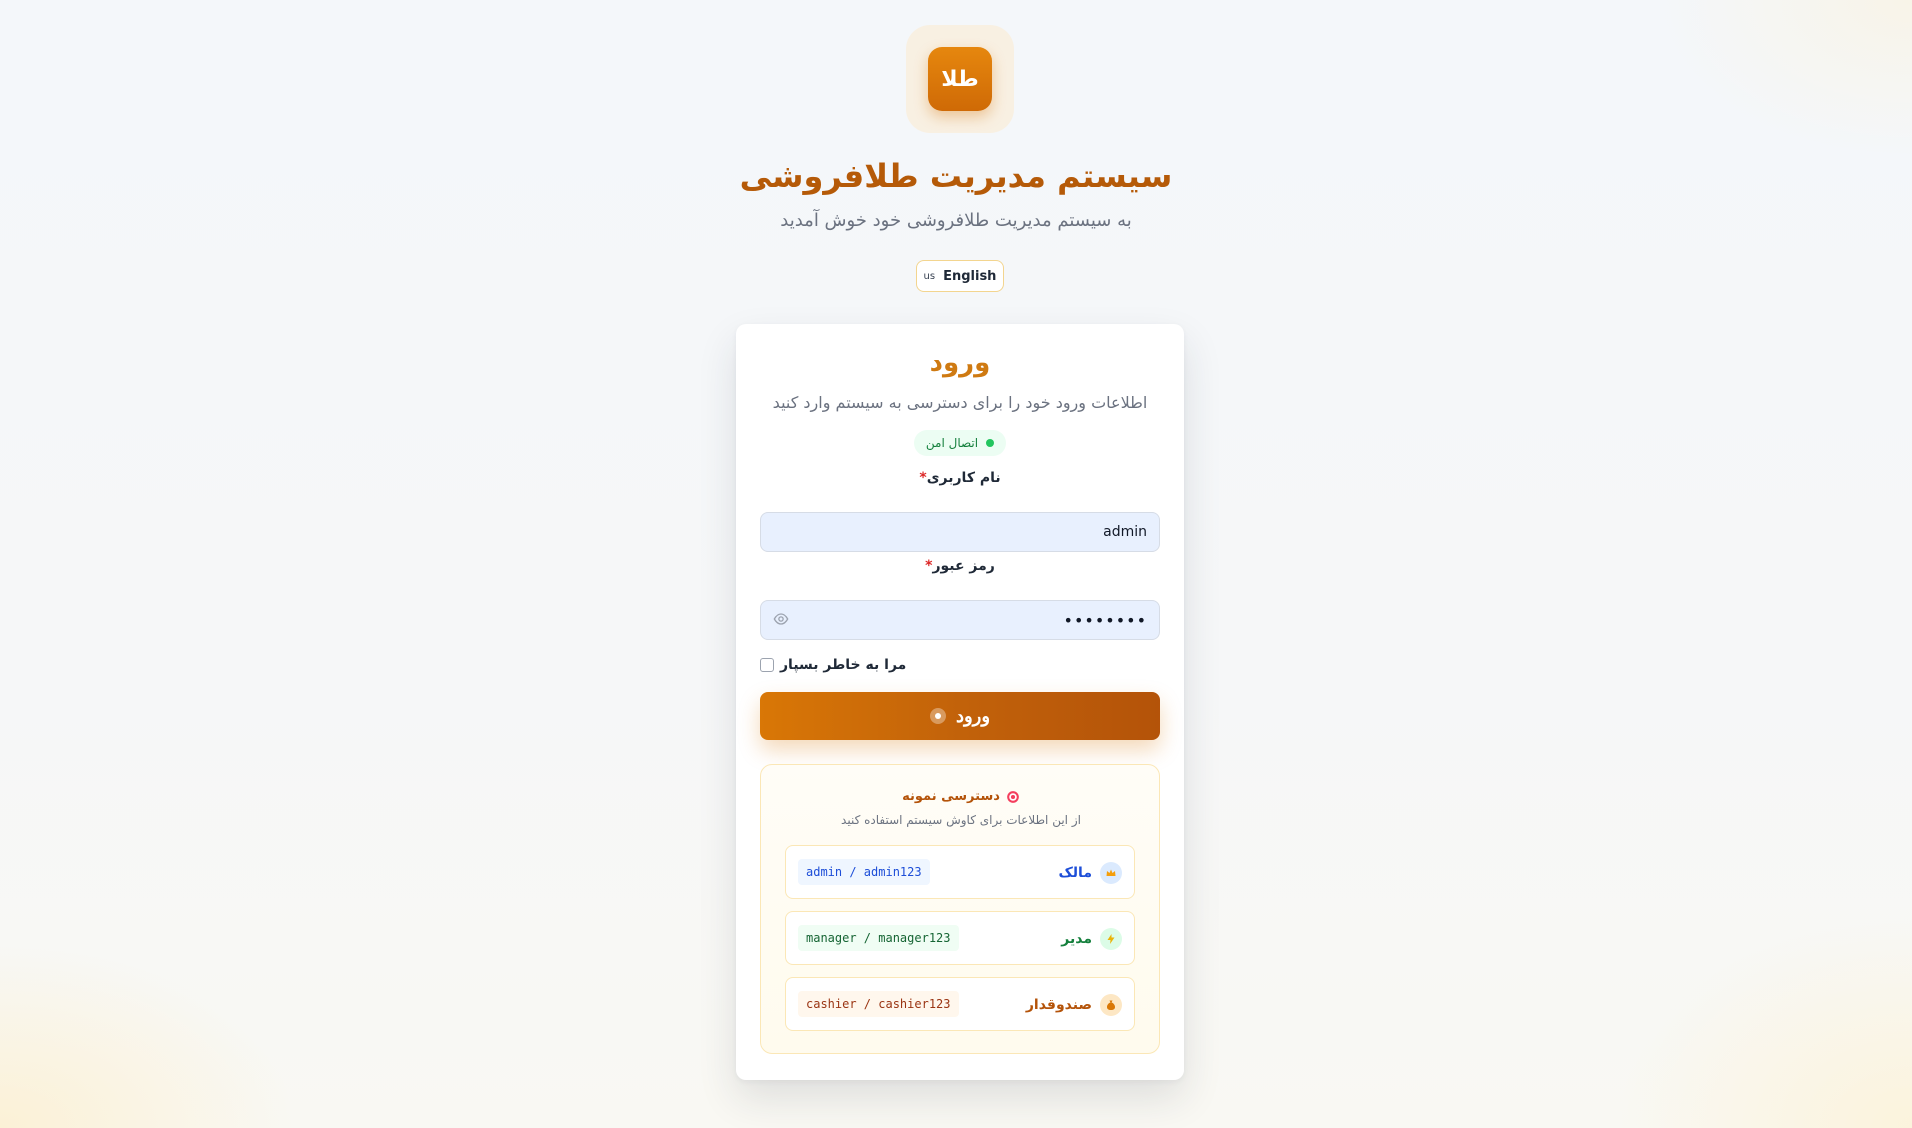 This screenshot has width=1912, height=1128. I want to click on demo-account-credentials: manager / manager123, so click(878, 938).